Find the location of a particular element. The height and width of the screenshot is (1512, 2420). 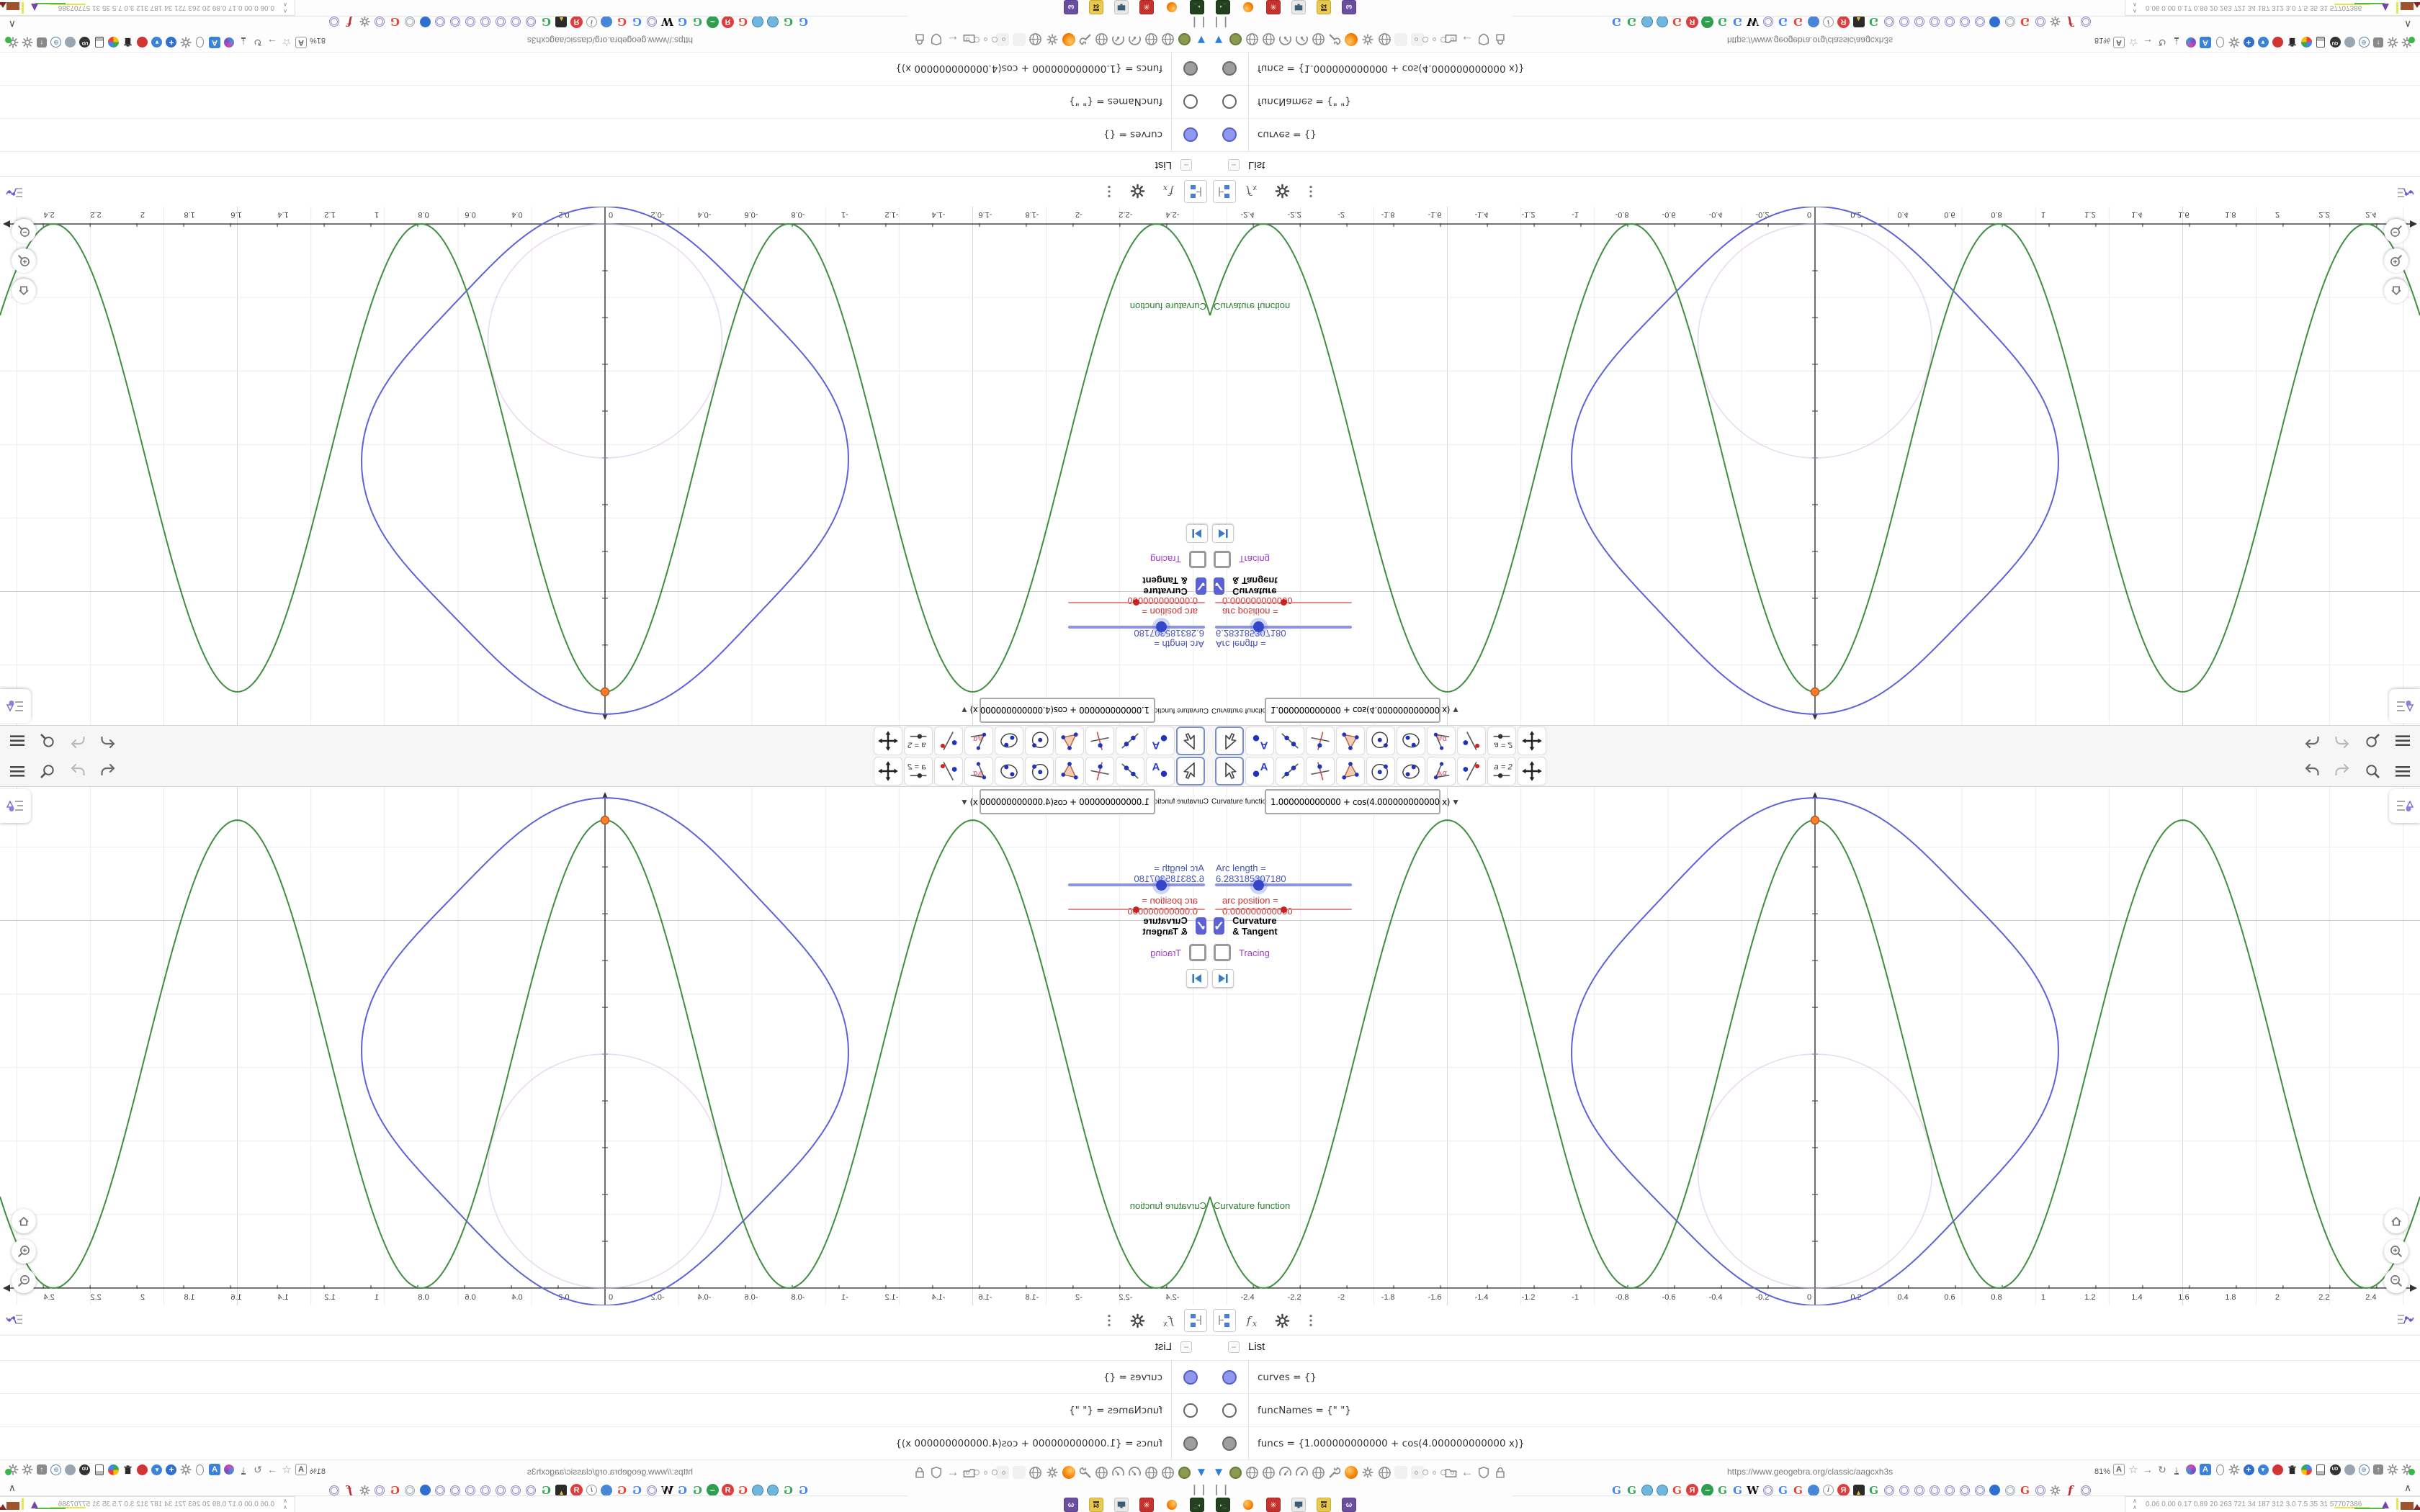

gauge-icon is located at coordinates (1135, 1472).